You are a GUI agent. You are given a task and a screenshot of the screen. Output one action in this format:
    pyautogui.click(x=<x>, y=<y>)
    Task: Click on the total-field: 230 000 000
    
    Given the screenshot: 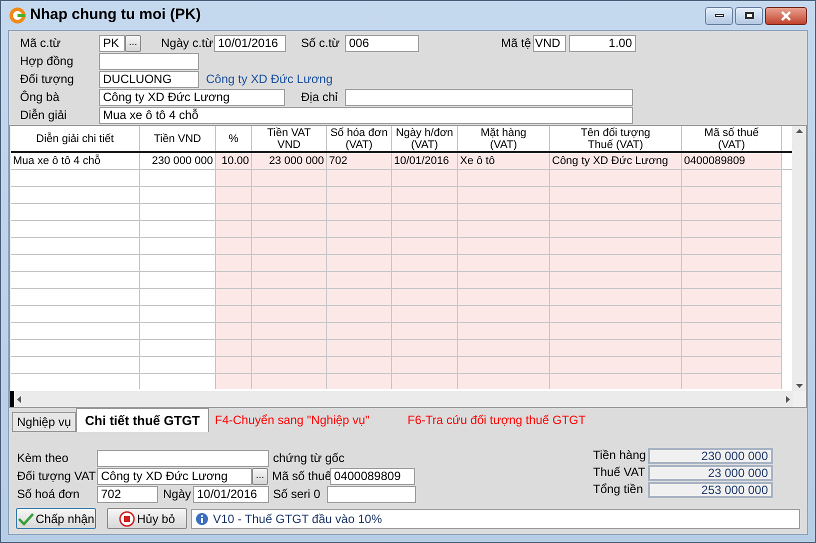 What is the action you would take?
    pyautogui.click(x=710, y=456)
    